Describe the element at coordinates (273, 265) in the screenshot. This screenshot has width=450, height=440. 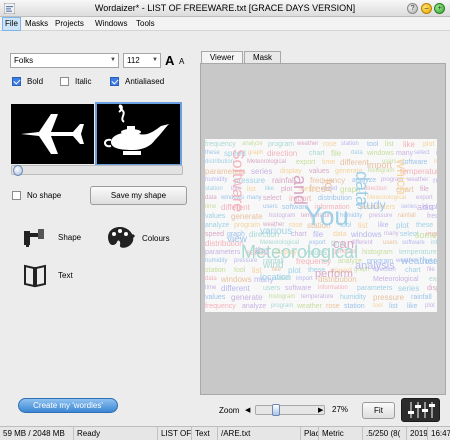
I see `cloud-word: wind` at that location.